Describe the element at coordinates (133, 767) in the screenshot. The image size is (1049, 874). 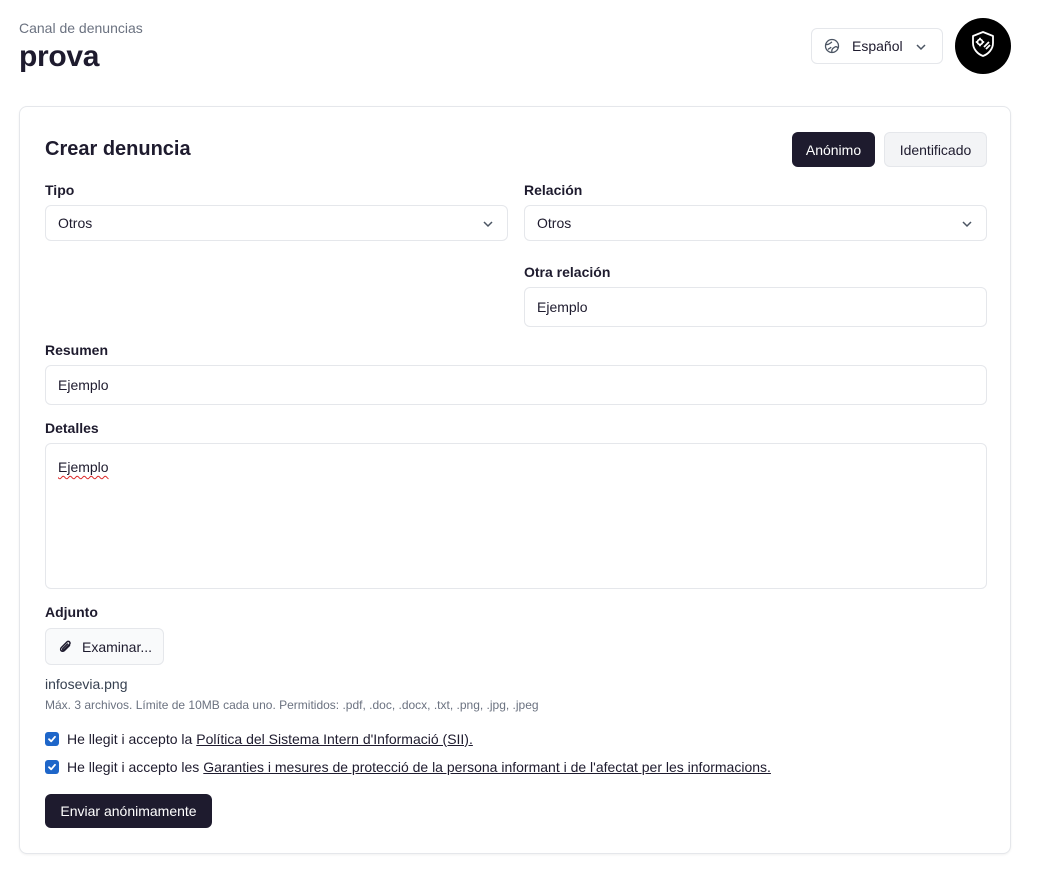
I see `consent-guarantees-text: He llegit i accepto les` at that location.